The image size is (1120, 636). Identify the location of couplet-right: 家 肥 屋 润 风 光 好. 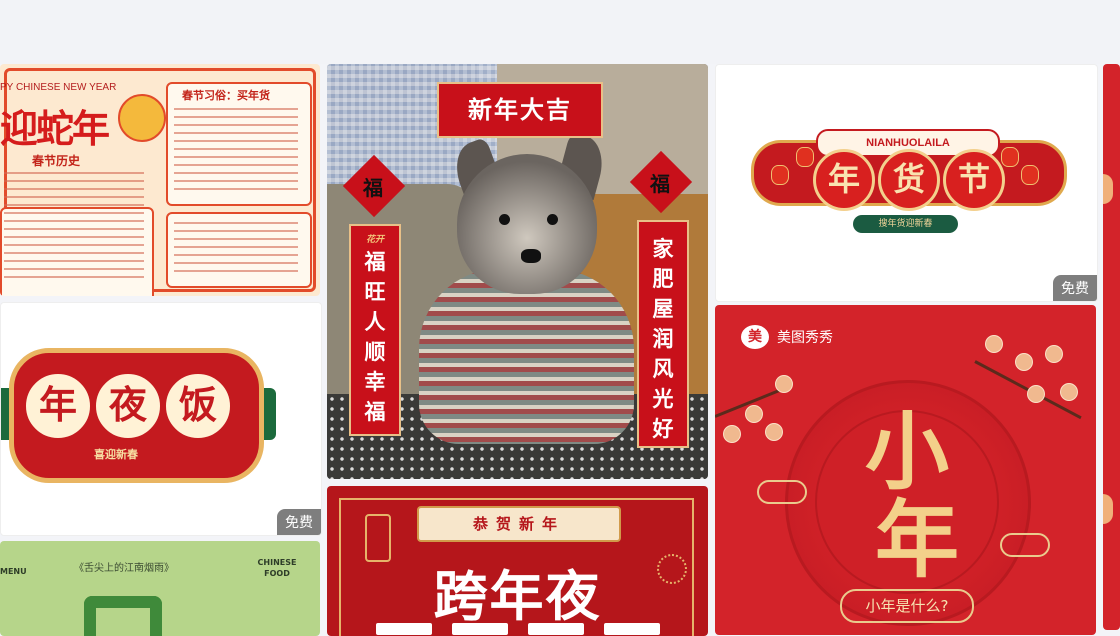
(663, 334).